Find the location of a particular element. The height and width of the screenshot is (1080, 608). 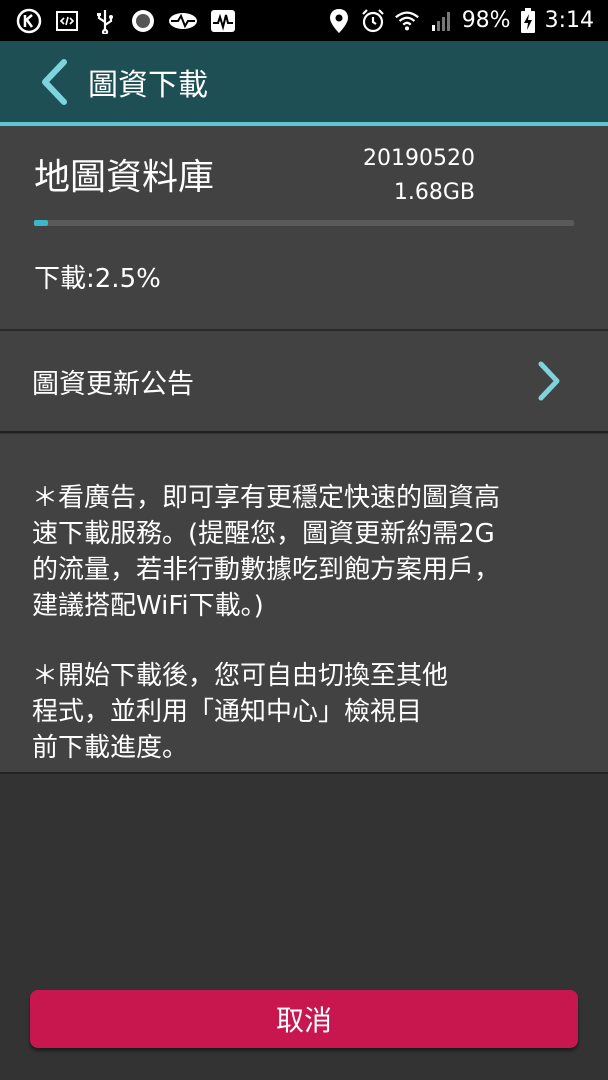

status-bar-left is located at coordinates (118, 21).